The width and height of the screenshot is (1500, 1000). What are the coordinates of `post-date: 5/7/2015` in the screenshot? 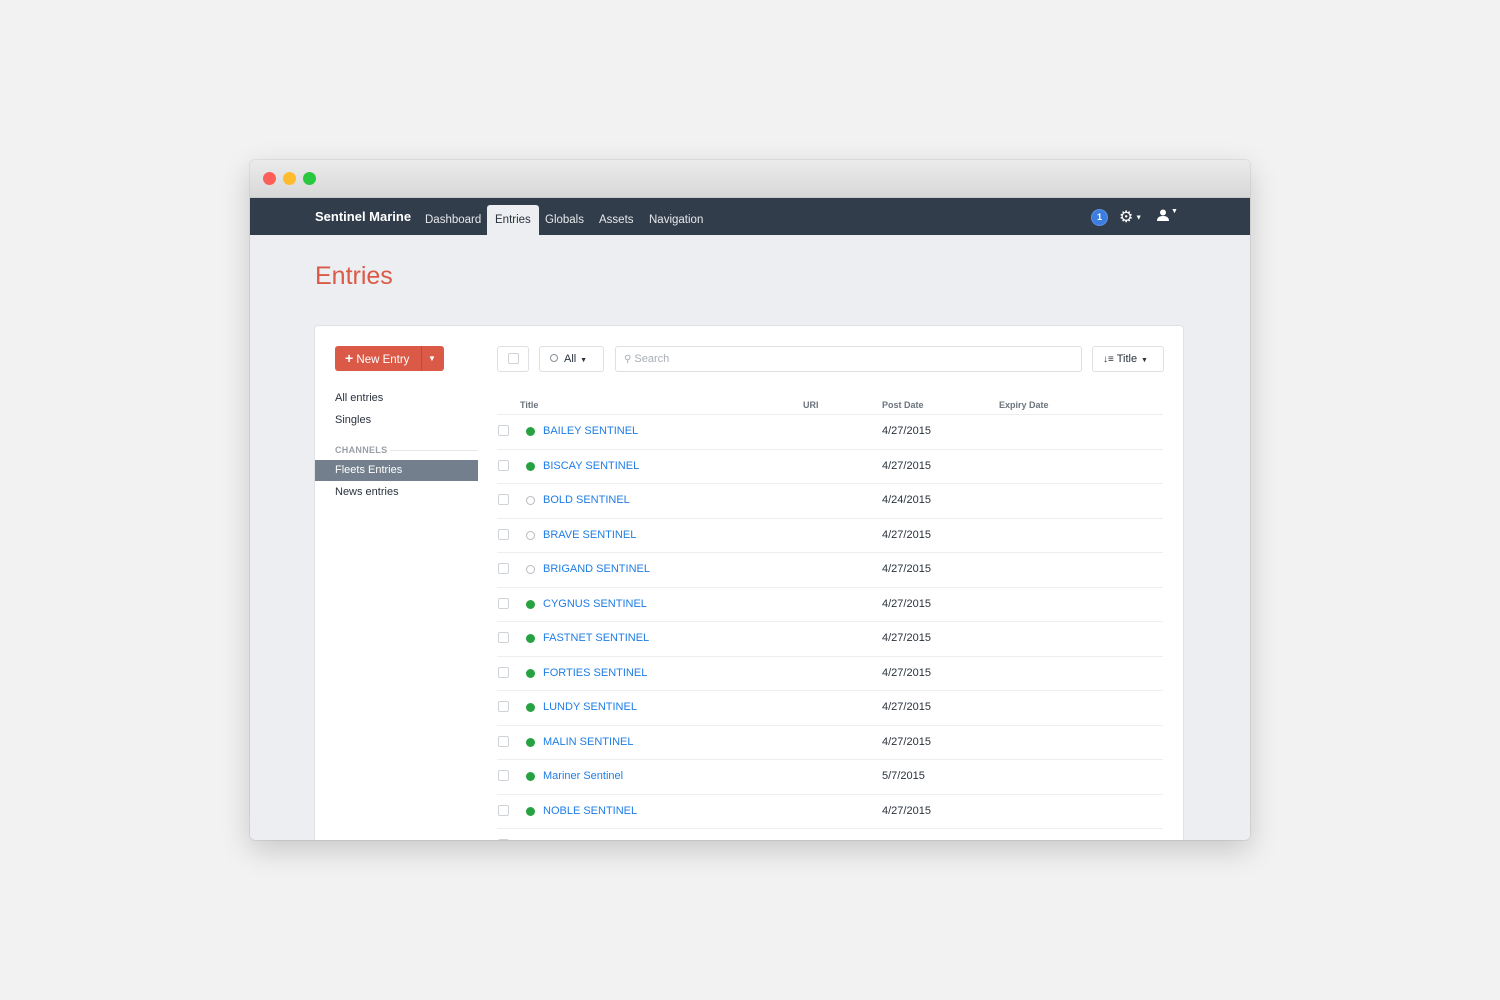 It's located at (903, 776).